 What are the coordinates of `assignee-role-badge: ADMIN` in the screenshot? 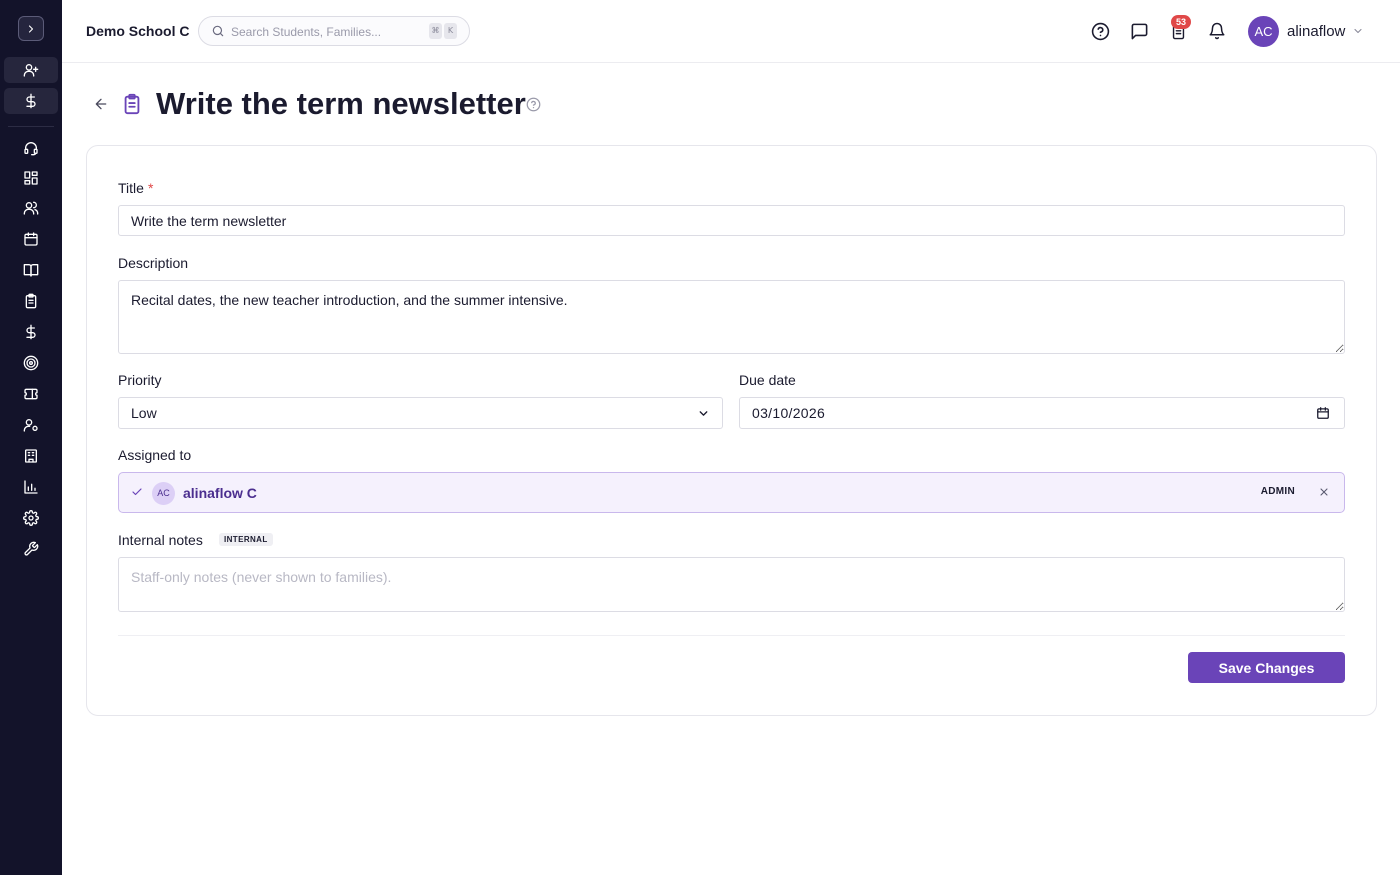 It's located at (1277, 491).